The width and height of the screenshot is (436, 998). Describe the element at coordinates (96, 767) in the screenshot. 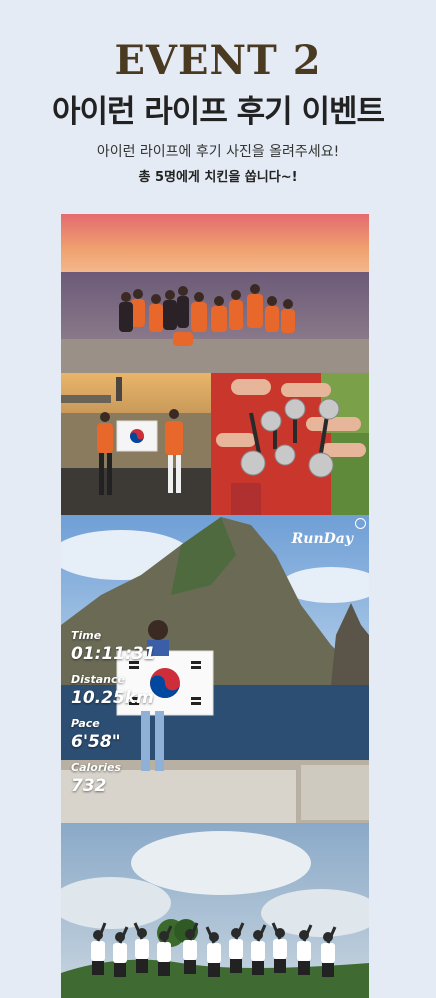

I see `stat-calories-label: Calories` at that location.